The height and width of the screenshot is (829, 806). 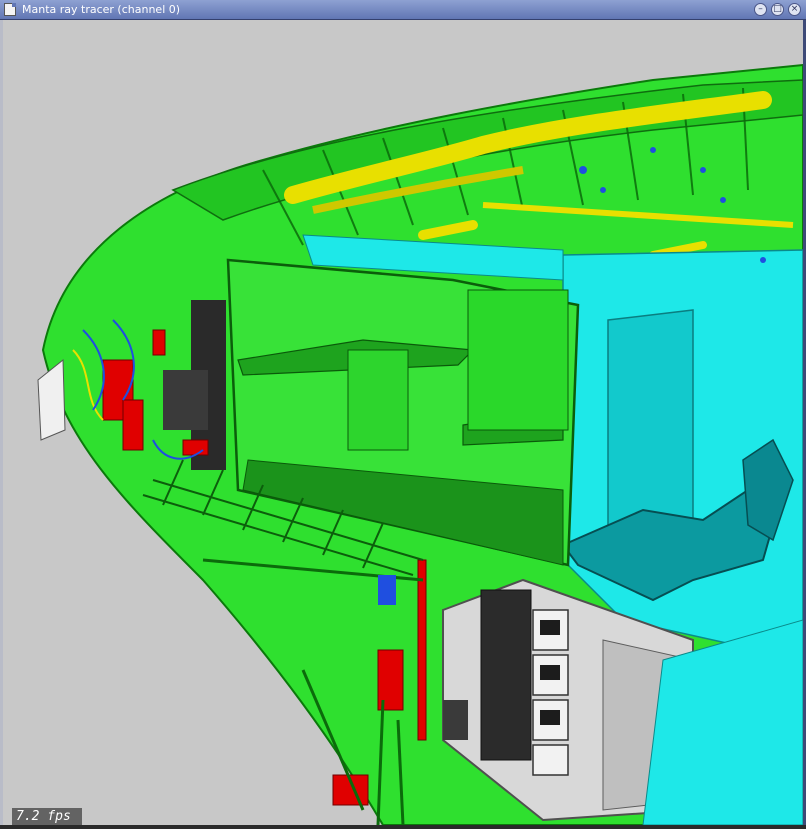 I want to click on window-bottom-border, so click(x=403, y=827).